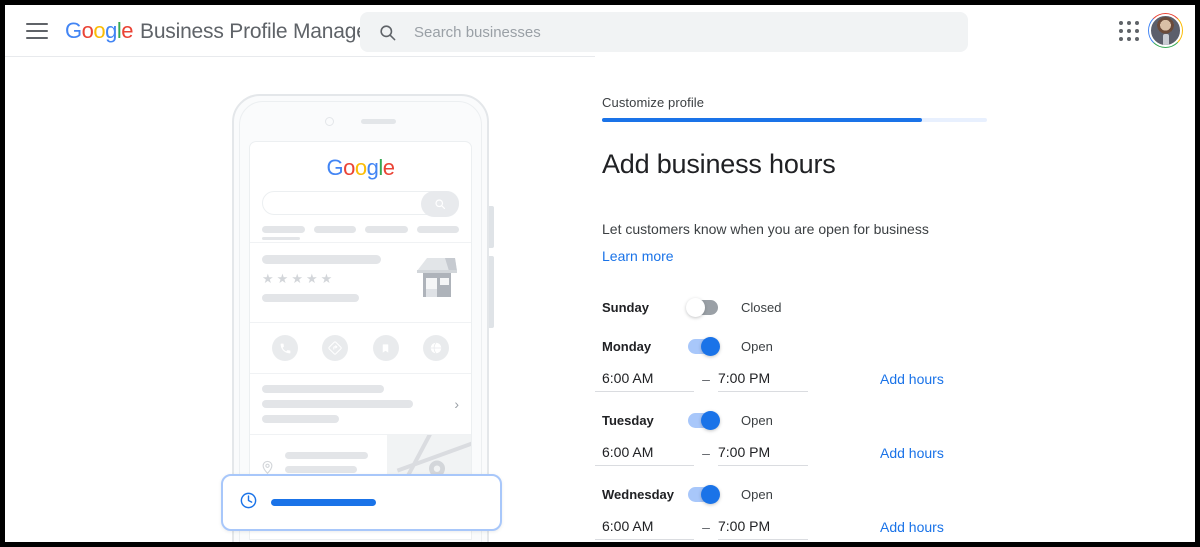  Describe the element at coordinates (37, 30) in the screenshot. I see `hamburger-menu-icon` at that location.